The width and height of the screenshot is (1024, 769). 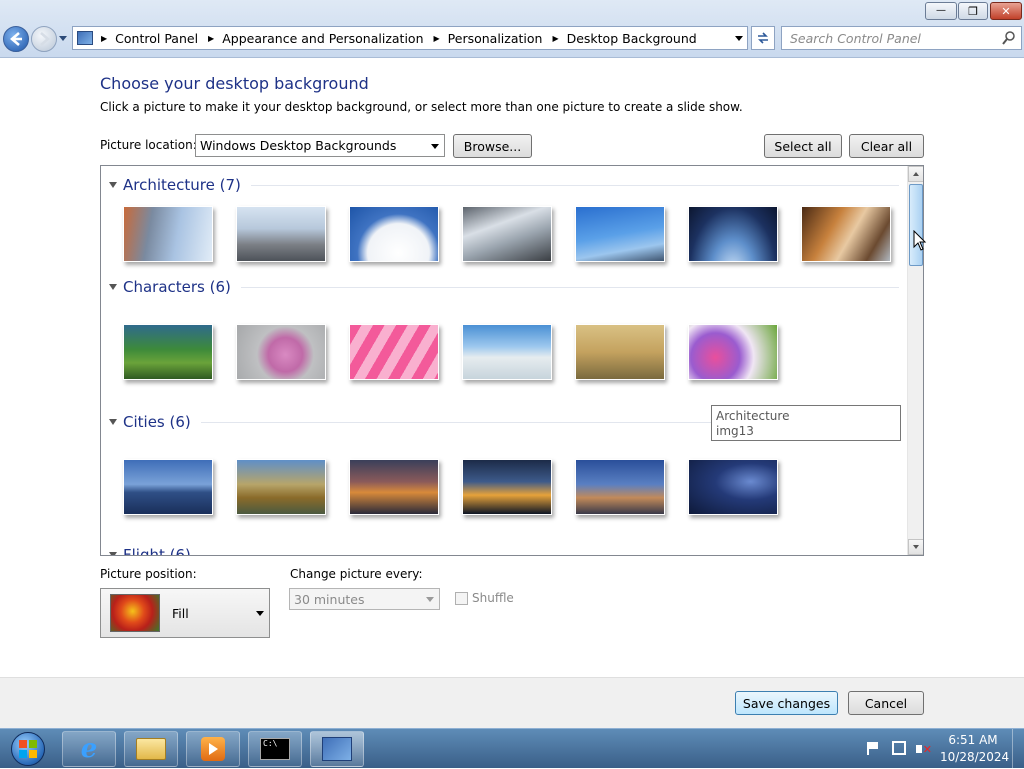 I want to click on taskbar: e C:\ ✕ 6:51 AM 10/28/2024, so click(x=512, y=748).